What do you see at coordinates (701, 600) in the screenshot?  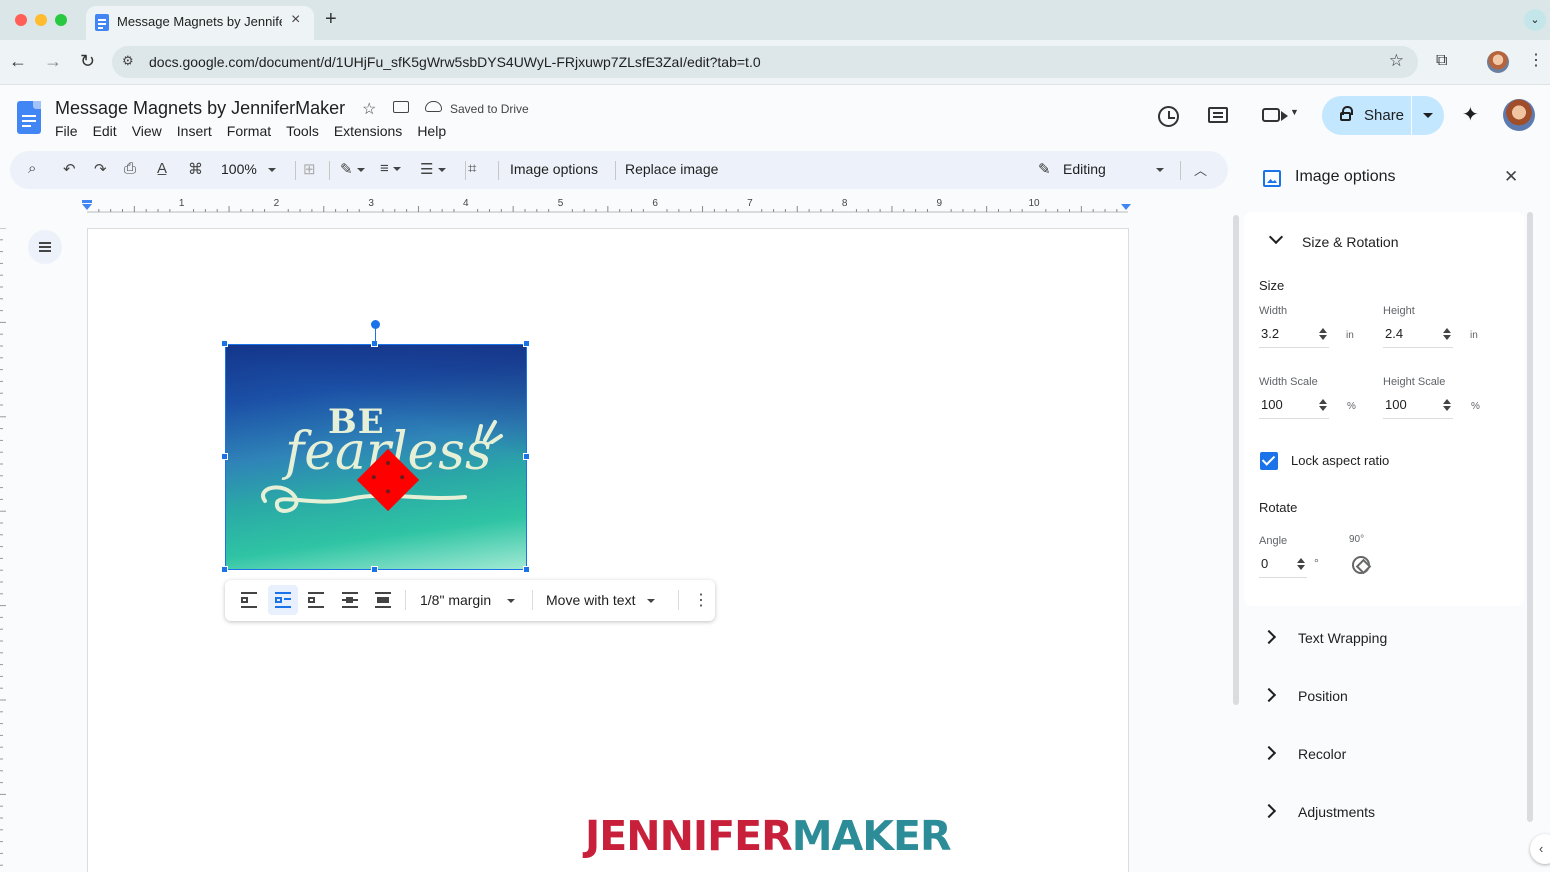 I see `more-options-icon: ⋮` at bounding box center [701, 600].